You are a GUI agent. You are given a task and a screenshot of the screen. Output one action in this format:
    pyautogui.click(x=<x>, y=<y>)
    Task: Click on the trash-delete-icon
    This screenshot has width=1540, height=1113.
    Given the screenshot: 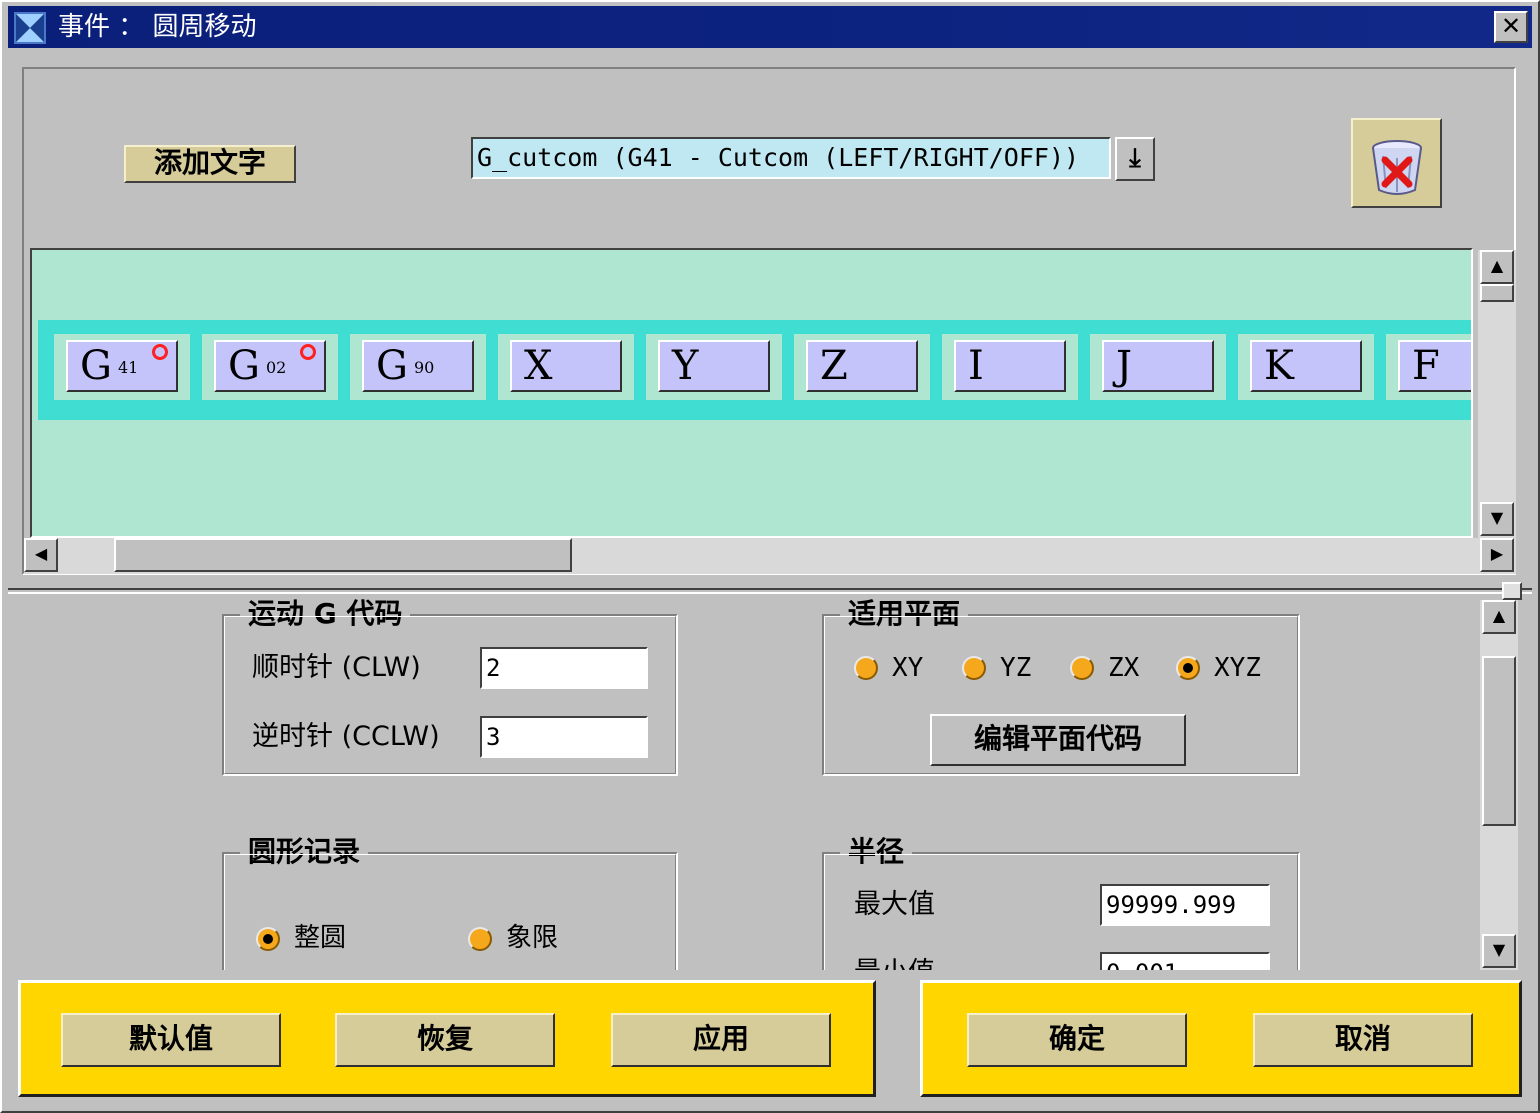 What is the action you would take?
    pyautogui.click(x=1397, y=167)
    